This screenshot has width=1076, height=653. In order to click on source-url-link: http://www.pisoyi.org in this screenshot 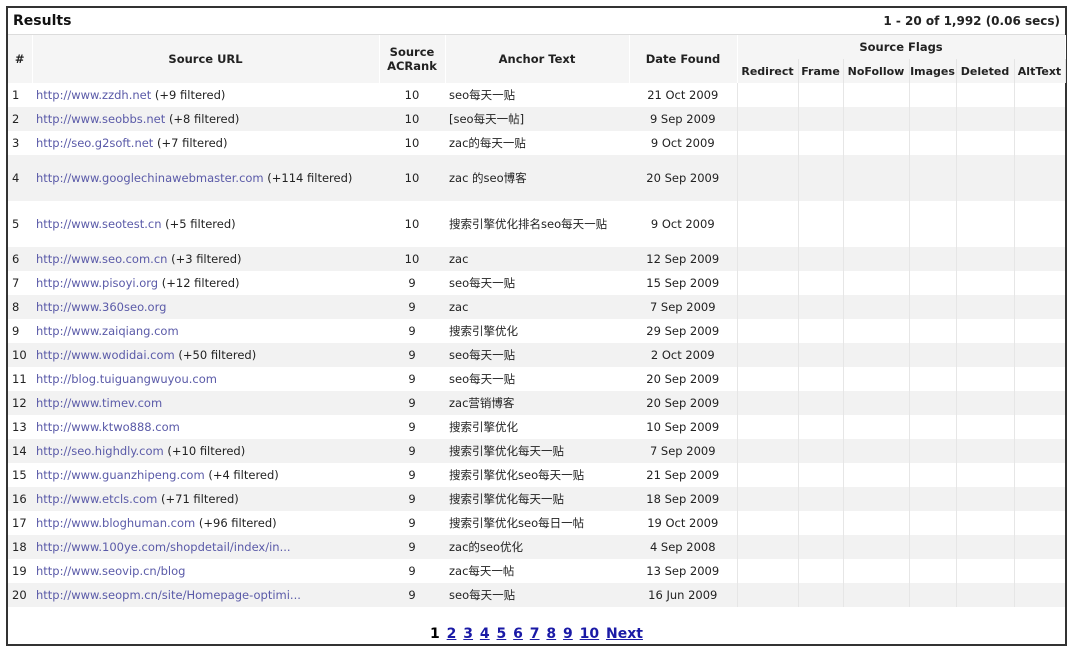, I will do `click(97, 283)`.